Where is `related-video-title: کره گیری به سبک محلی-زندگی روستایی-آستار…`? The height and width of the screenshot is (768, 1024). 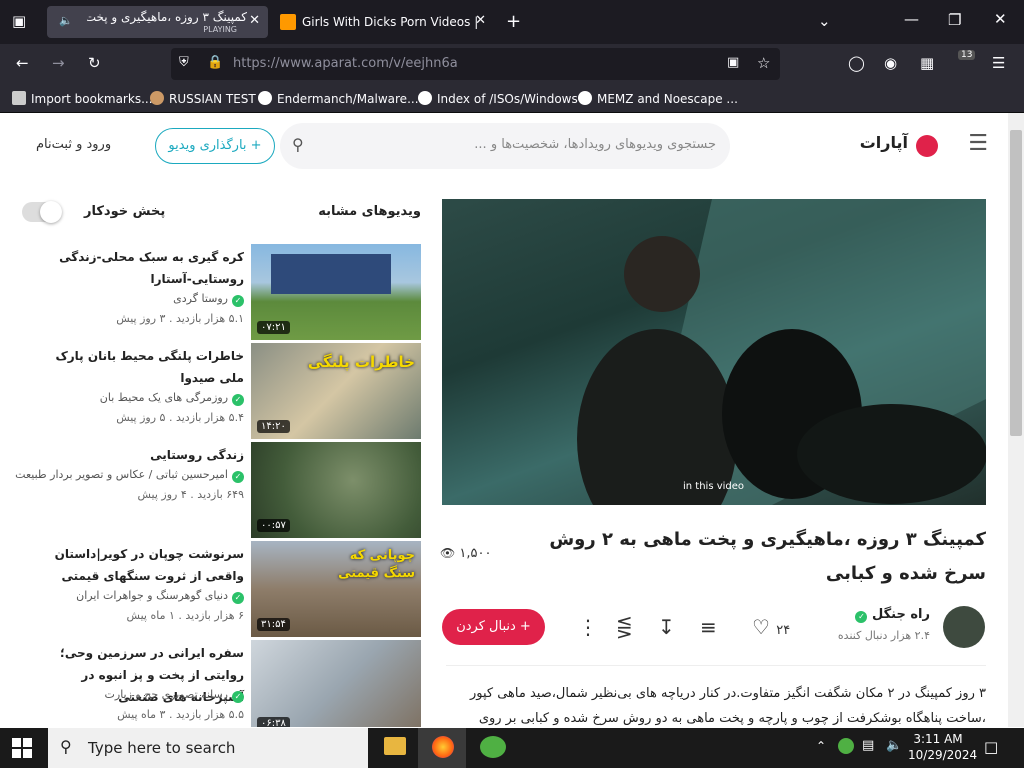 related-video-title: کره گیری به سبک محلی-زندگی روستایی-آستار… is located at coordinates (136, 268).